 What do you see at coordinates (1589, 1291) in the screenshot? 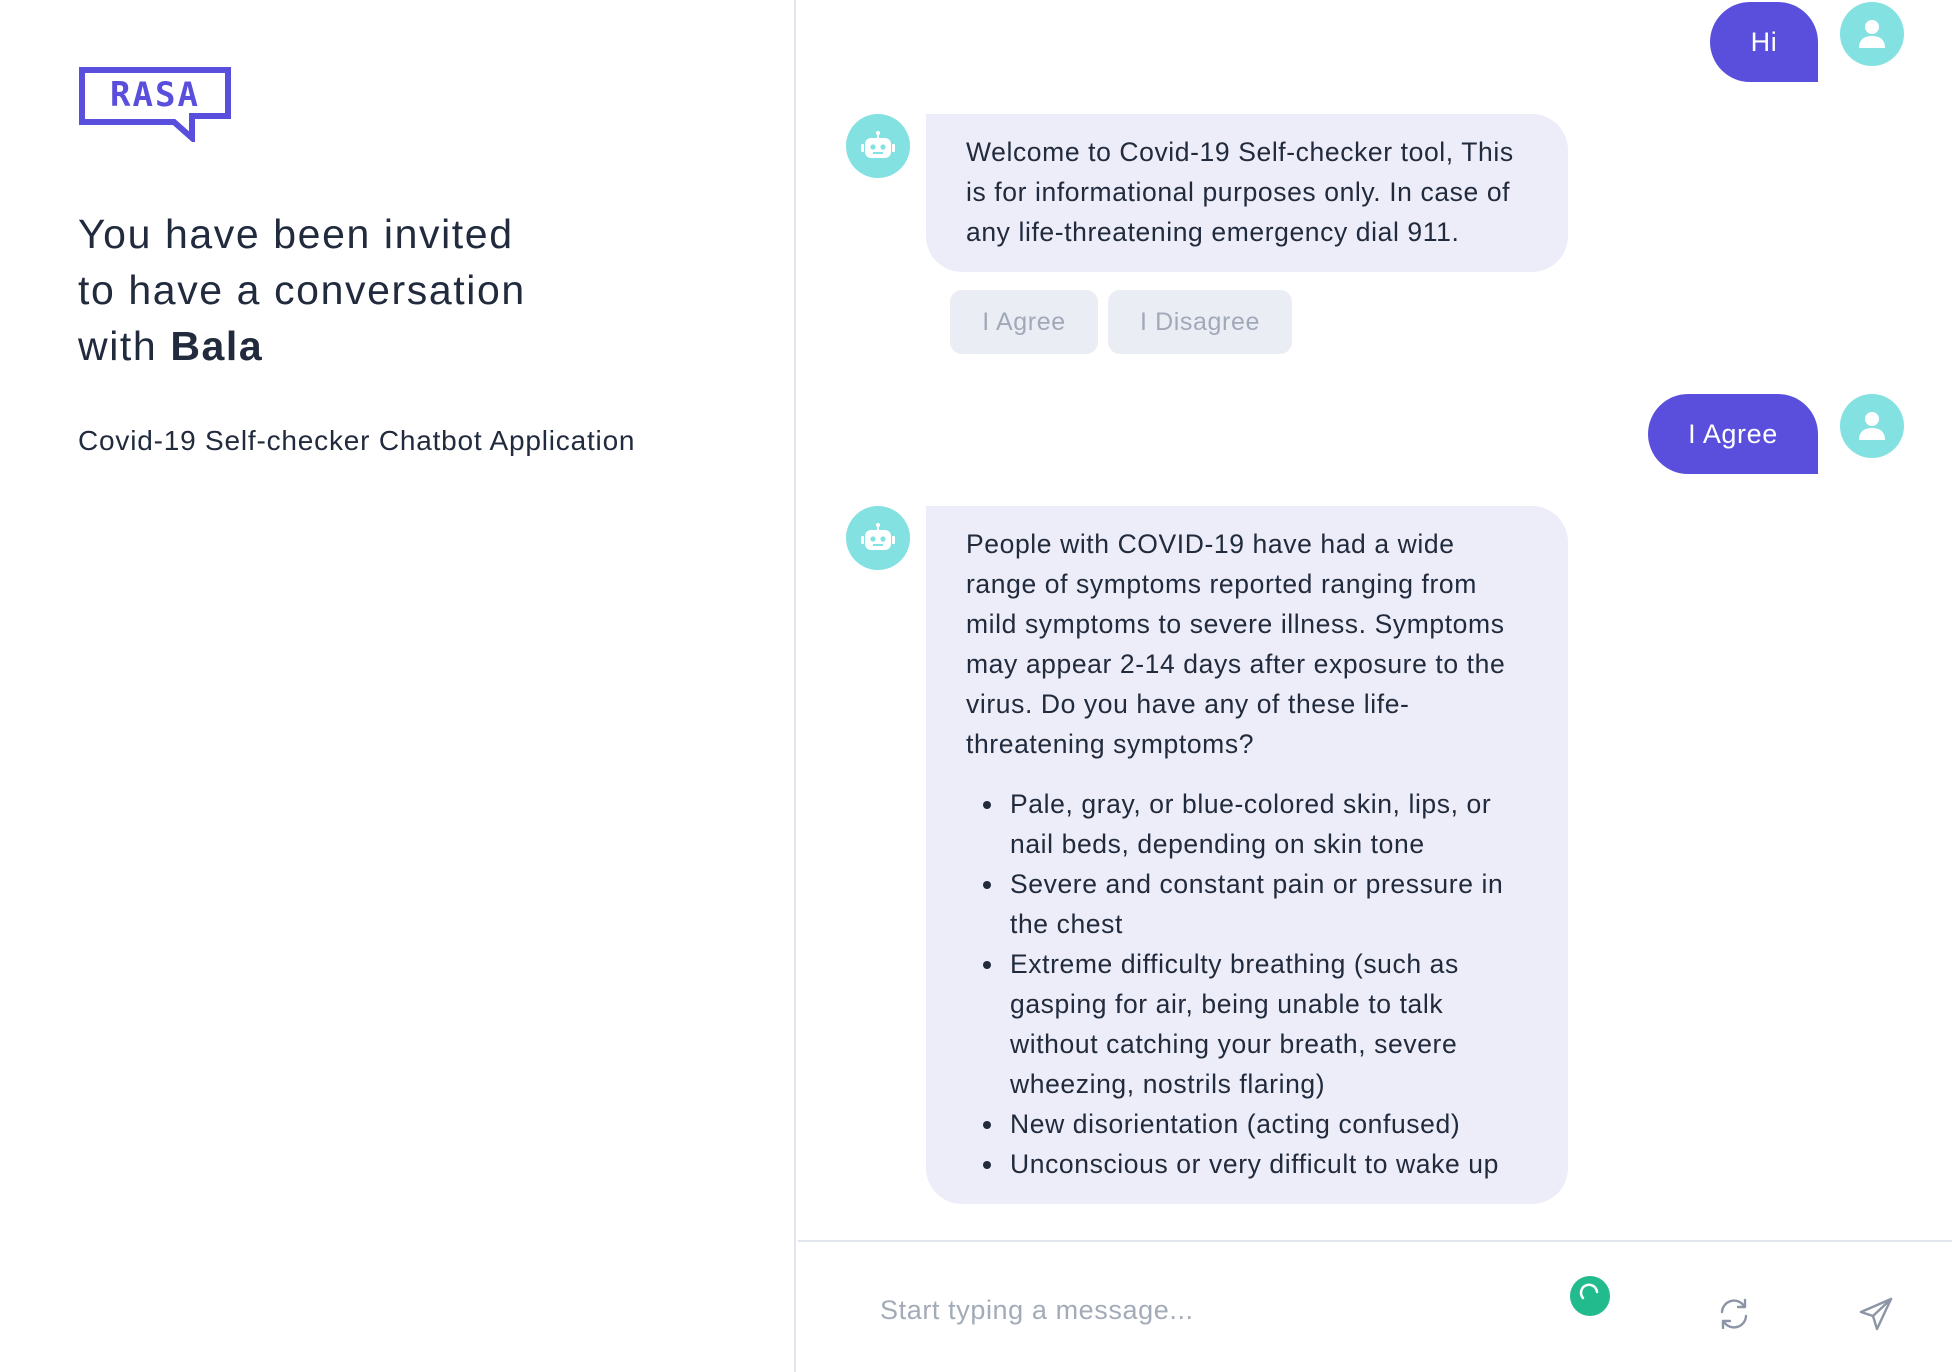
I see `loading-icon` at bounding box center [1589, 1291].